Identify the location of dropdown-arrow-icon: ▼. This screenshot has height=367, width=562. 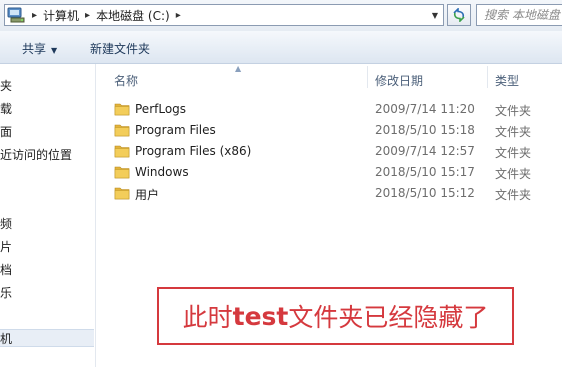
(54, 50).